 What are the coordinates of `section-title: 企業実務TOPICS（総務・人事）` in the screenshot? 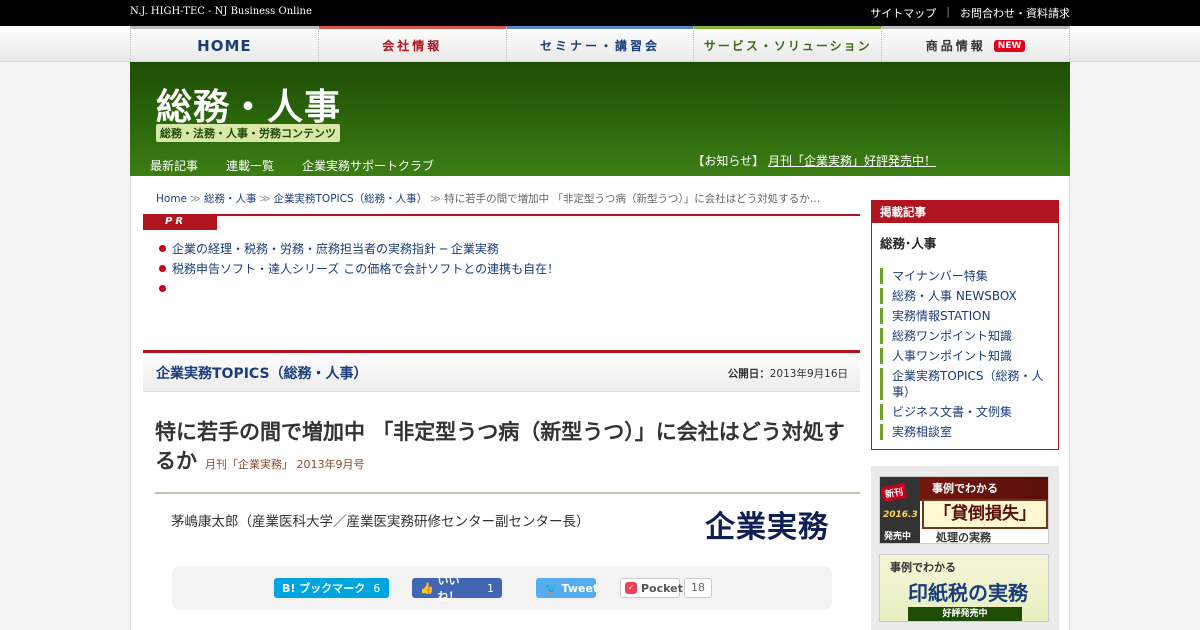 It's located at (262, 373).